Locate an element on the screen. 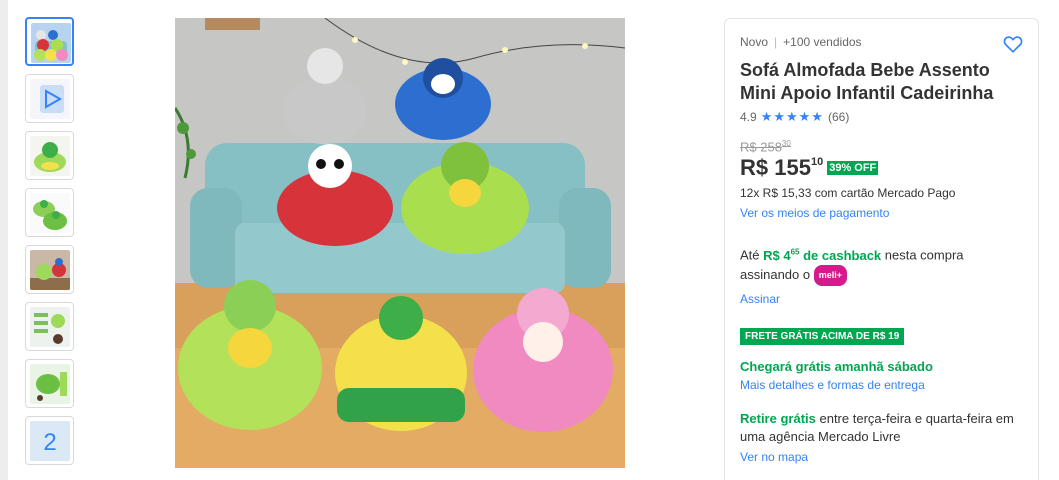 The image size is (1059, 480). condition-label: Novo is located at coordinates (754, 42).